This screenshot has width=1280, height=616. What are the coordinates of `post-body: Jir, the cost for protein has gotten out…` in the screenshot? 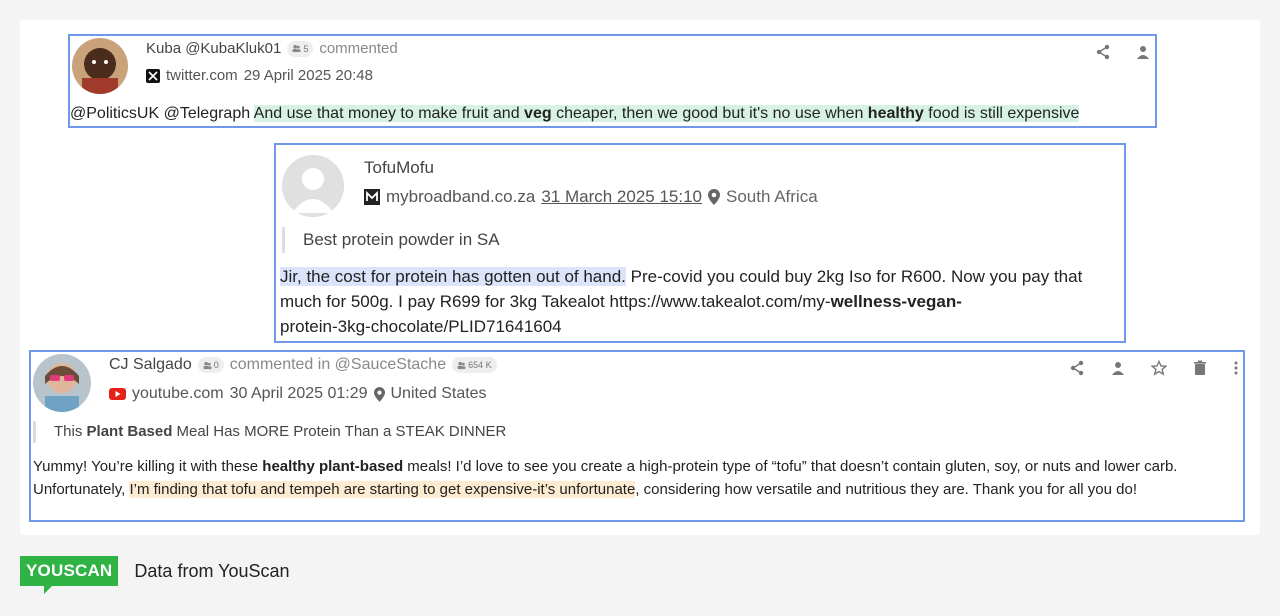 It's located at (681, 301).